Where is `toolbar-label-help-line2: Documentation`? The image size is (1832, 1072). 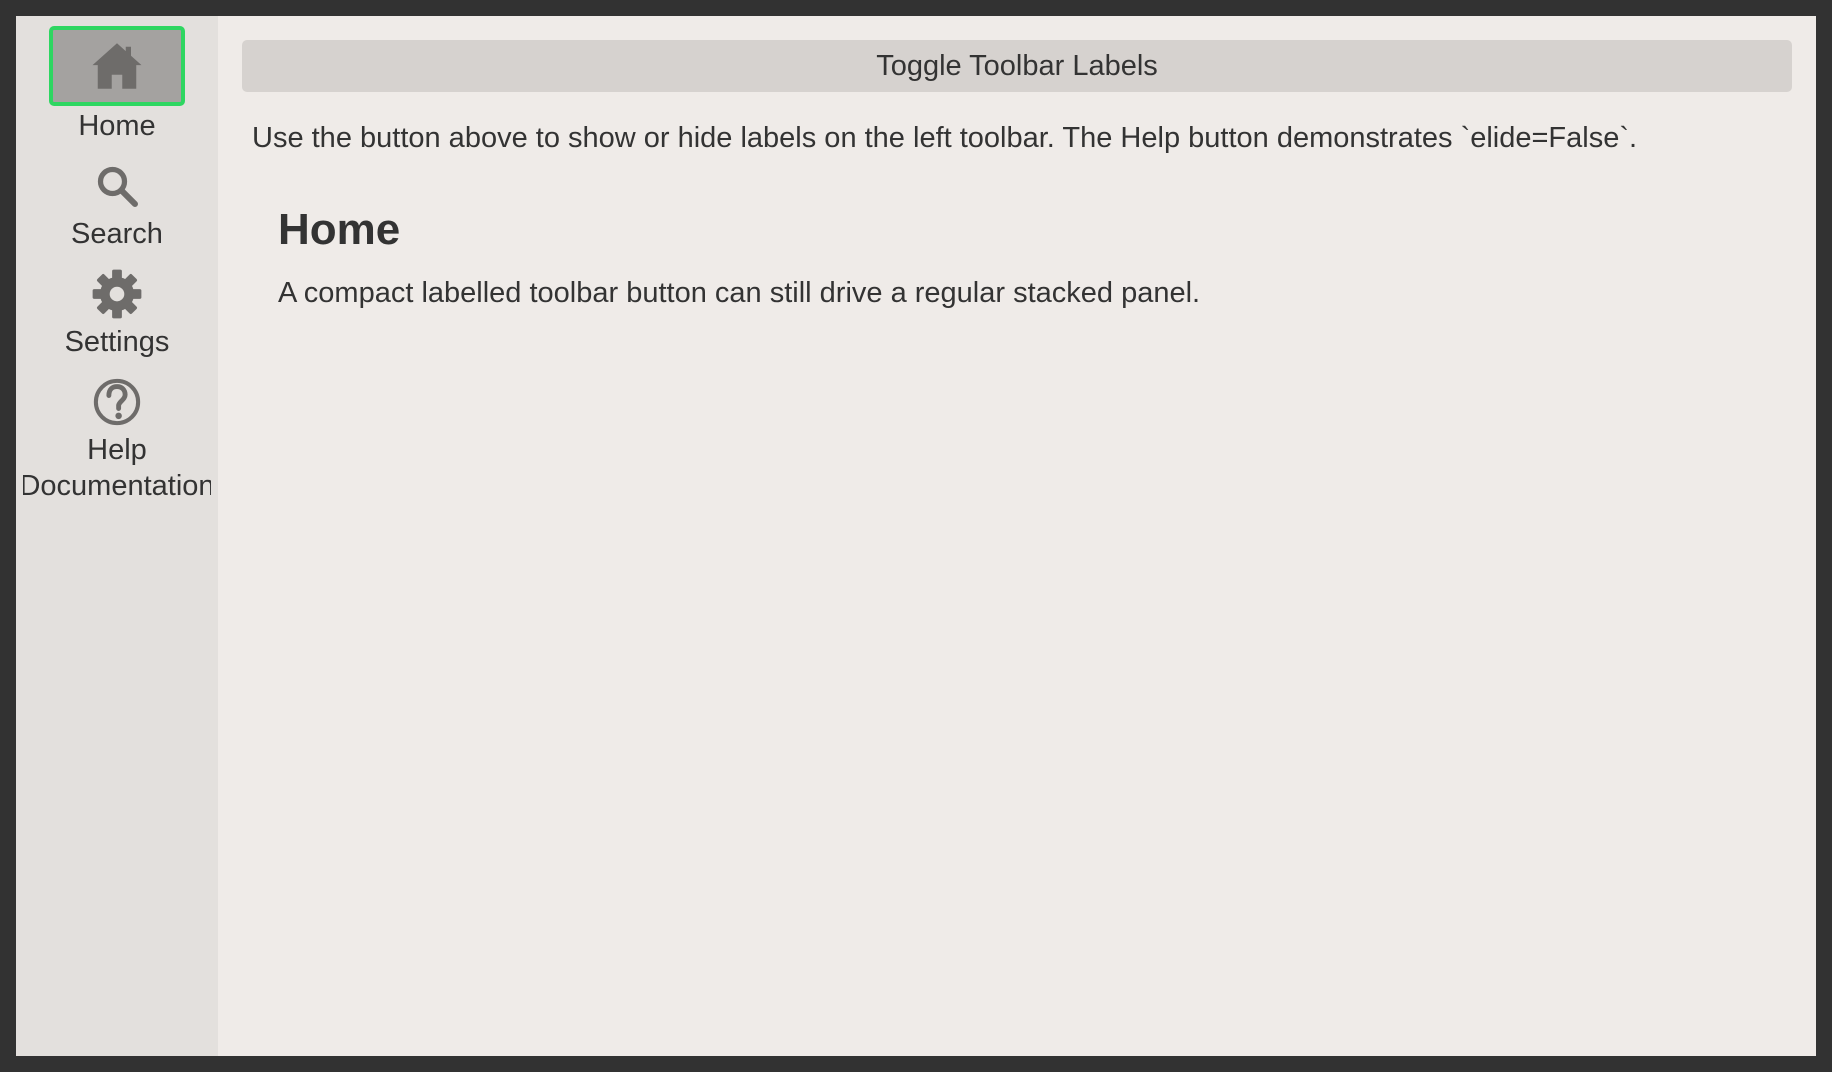 toolbar-label-help-line2: Documentation is located at coordinates (117, 486).